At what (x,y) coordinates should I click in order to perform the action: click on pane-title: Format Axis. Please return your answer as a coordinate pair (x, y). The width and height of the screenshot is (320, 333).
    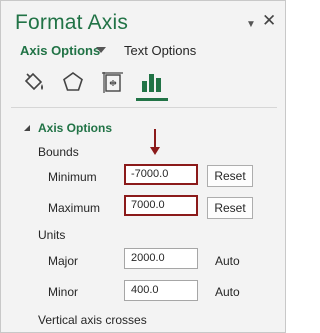
    Looking at the image, I should click on (72, 22).